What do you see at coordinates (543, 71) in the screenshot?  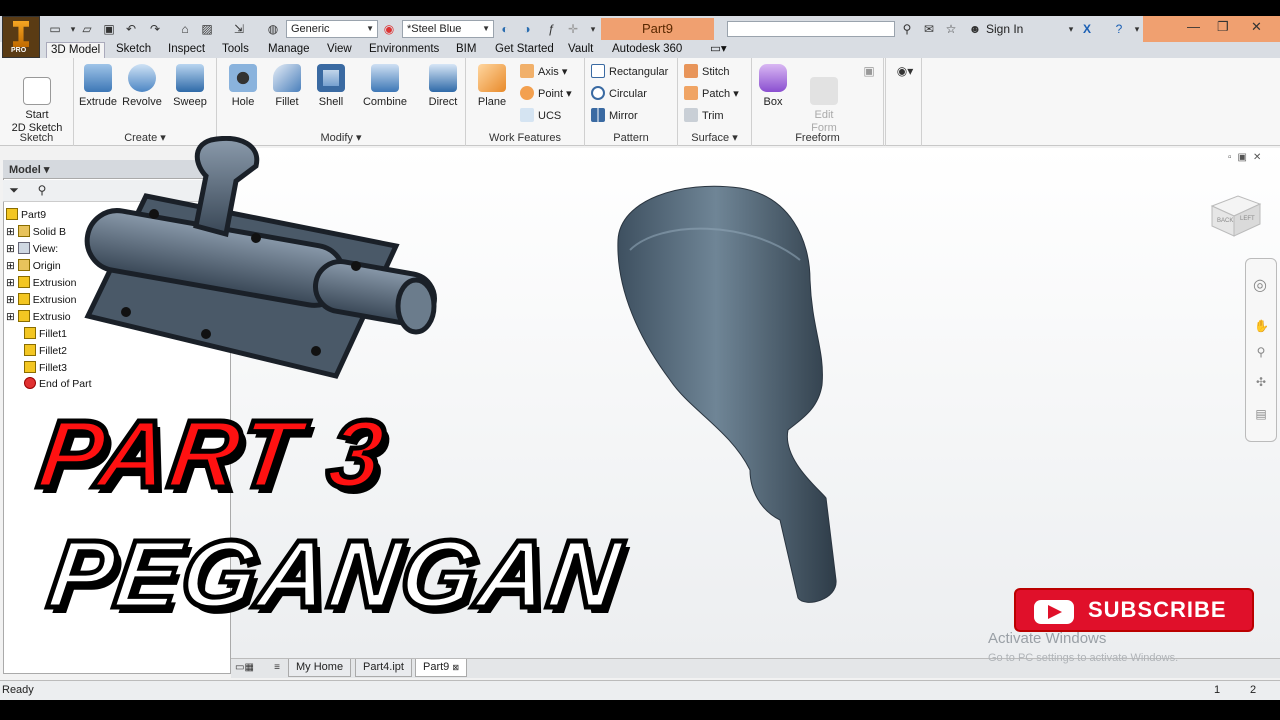 I see `axis-button: Axis ▾` at bounding box center [543, 71].